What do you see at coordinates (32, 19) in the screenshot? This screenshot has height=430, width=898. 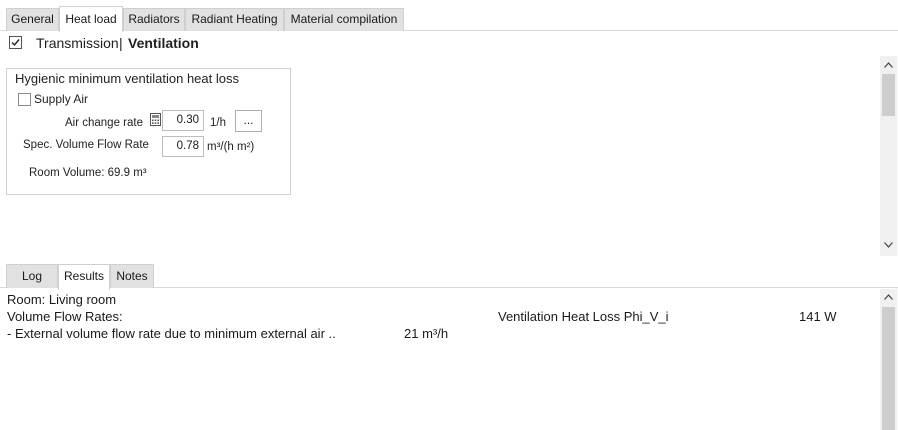 I see `tab-general: General` at bounding box center [32, 19].